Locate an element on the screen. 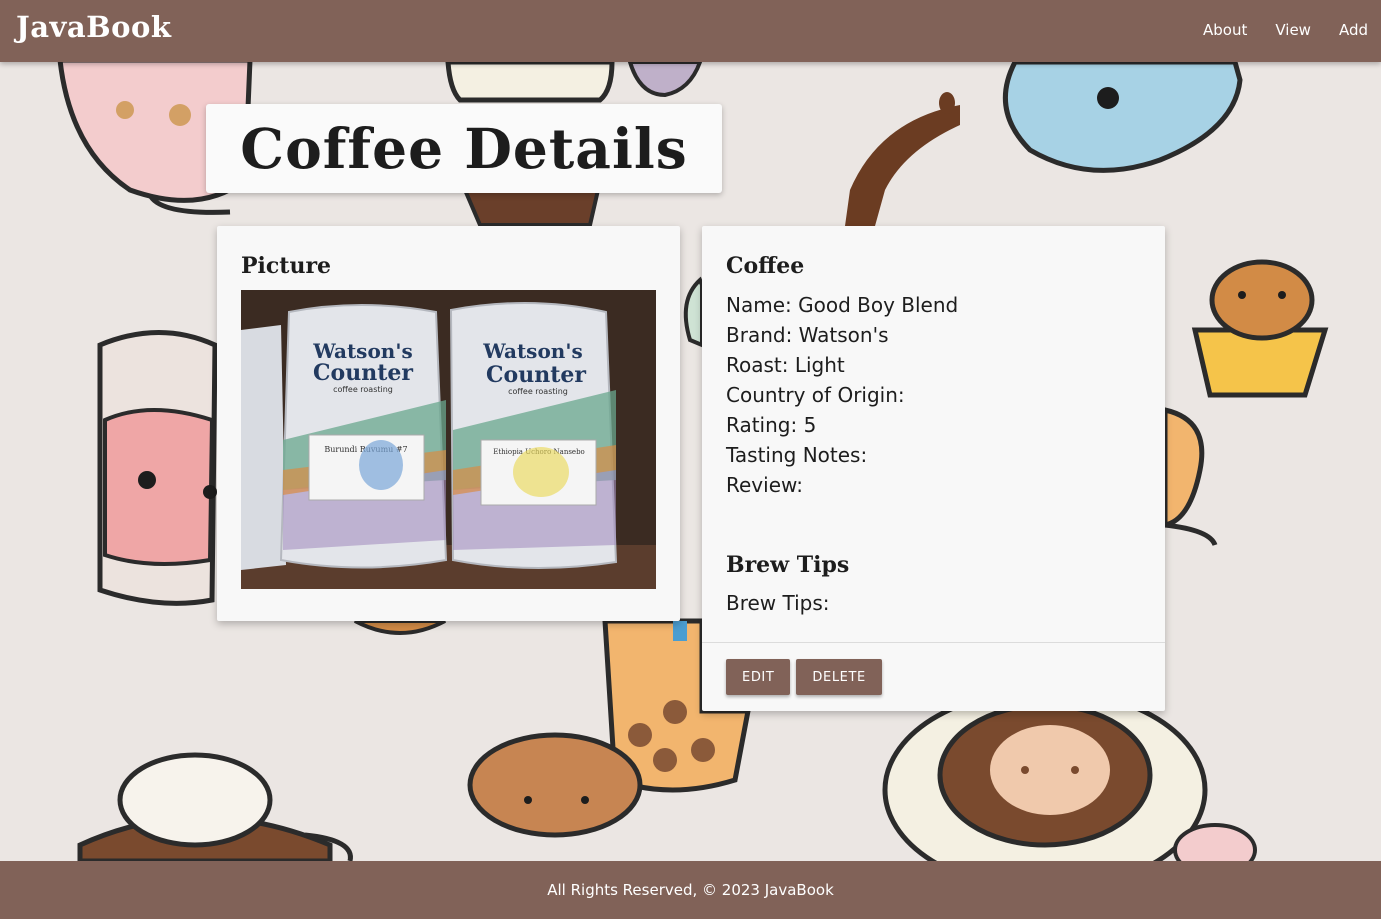 This screenshot has width=1381, height=919. footer-copyright: All Rights Reserved, © 2023 JavaBook is located at coordinates (690, 890).